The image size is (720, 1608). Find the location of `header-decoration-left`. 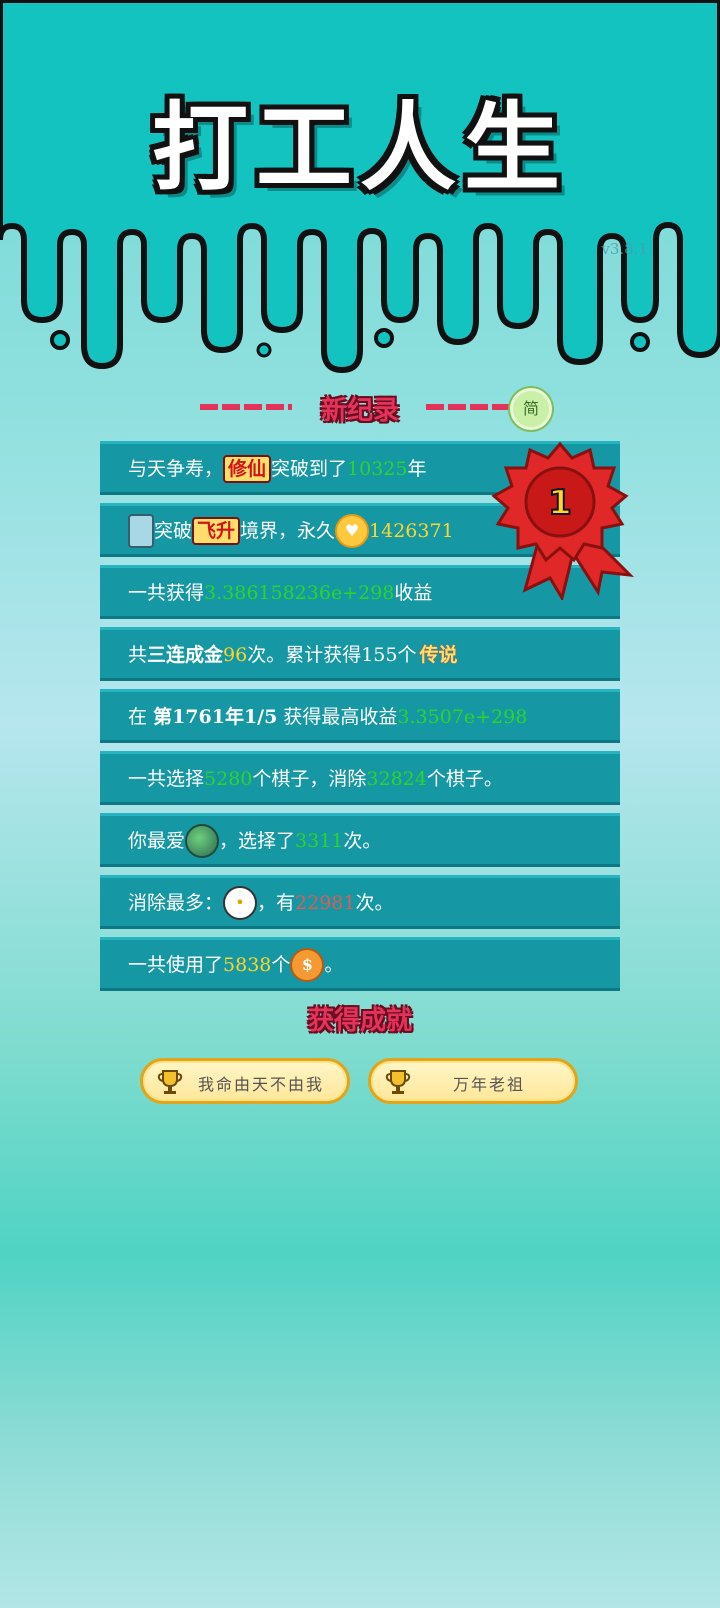

header-decoration-left is located at coordinates (246, 407).